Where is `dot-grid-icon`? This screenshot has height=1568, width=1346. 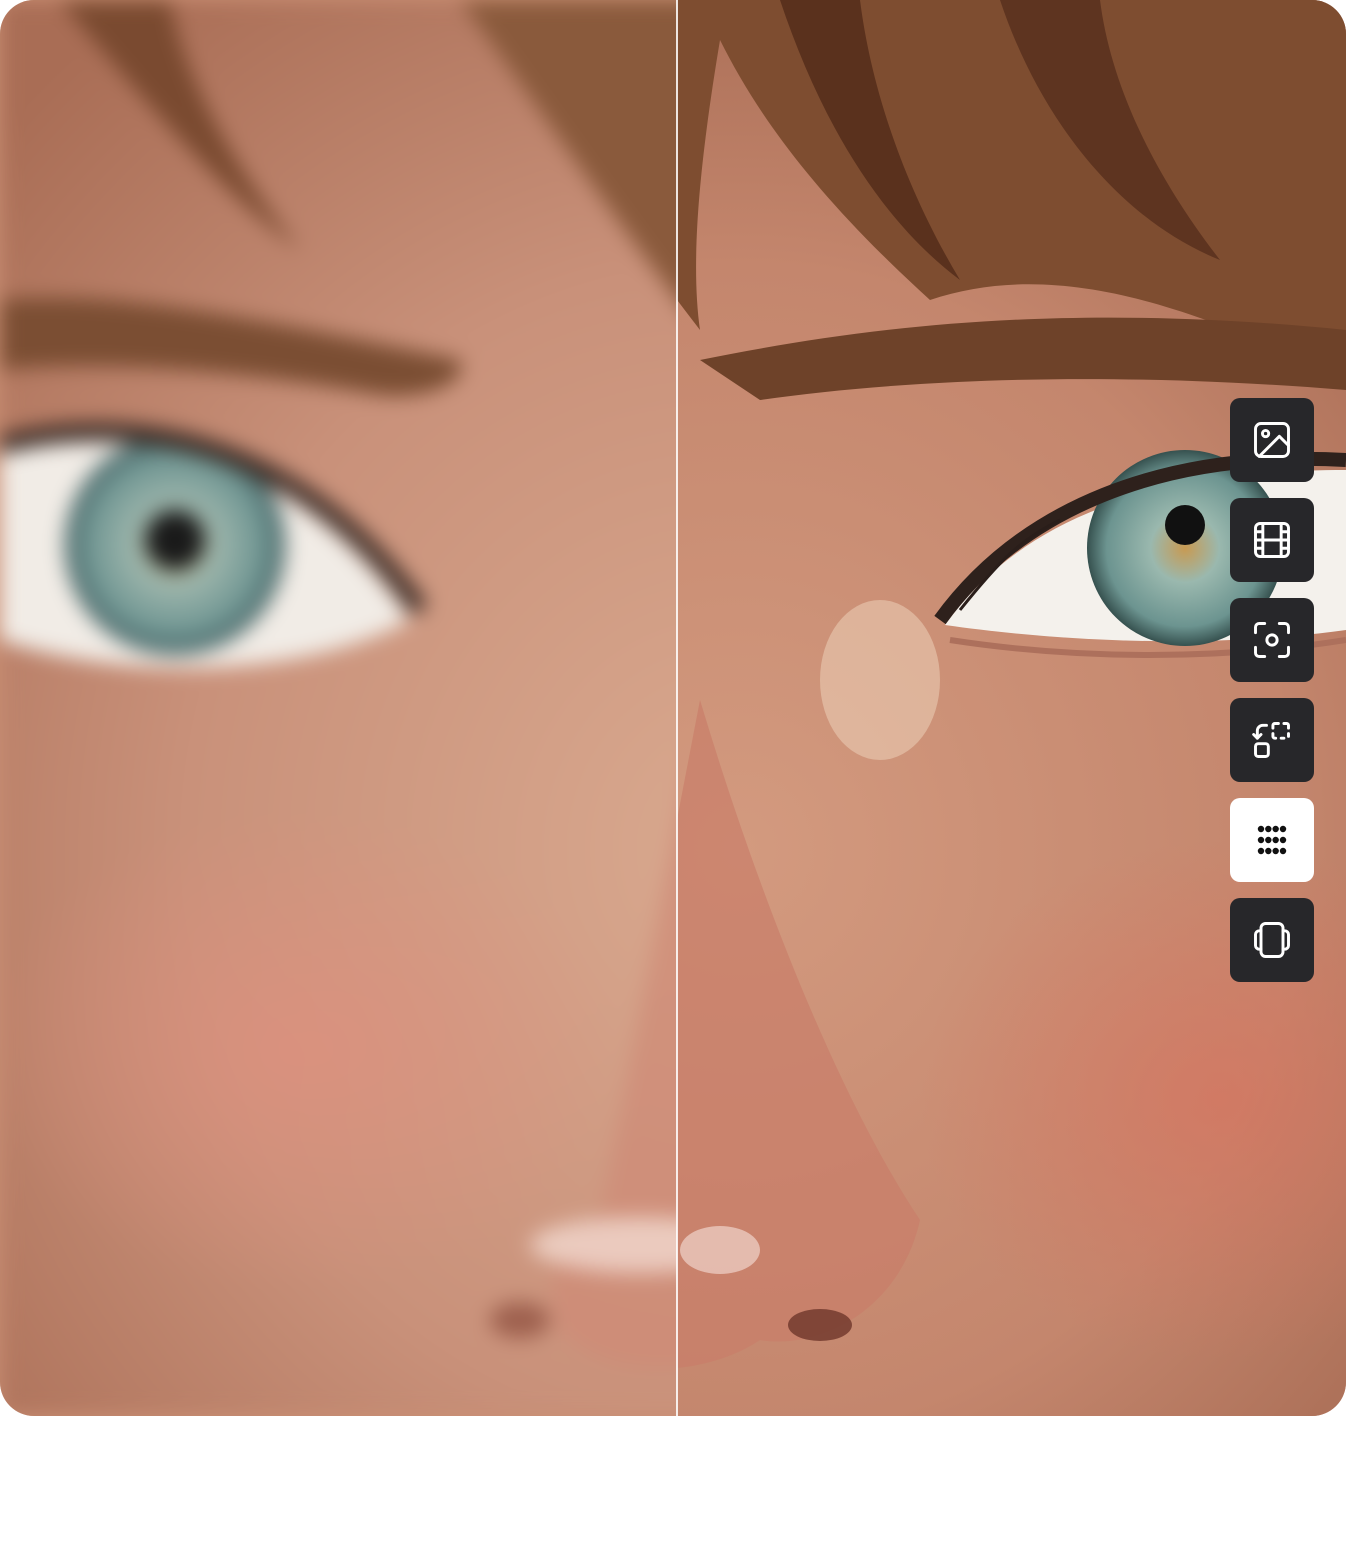 dot-grid-icon is located at coordinates (1272, 840).